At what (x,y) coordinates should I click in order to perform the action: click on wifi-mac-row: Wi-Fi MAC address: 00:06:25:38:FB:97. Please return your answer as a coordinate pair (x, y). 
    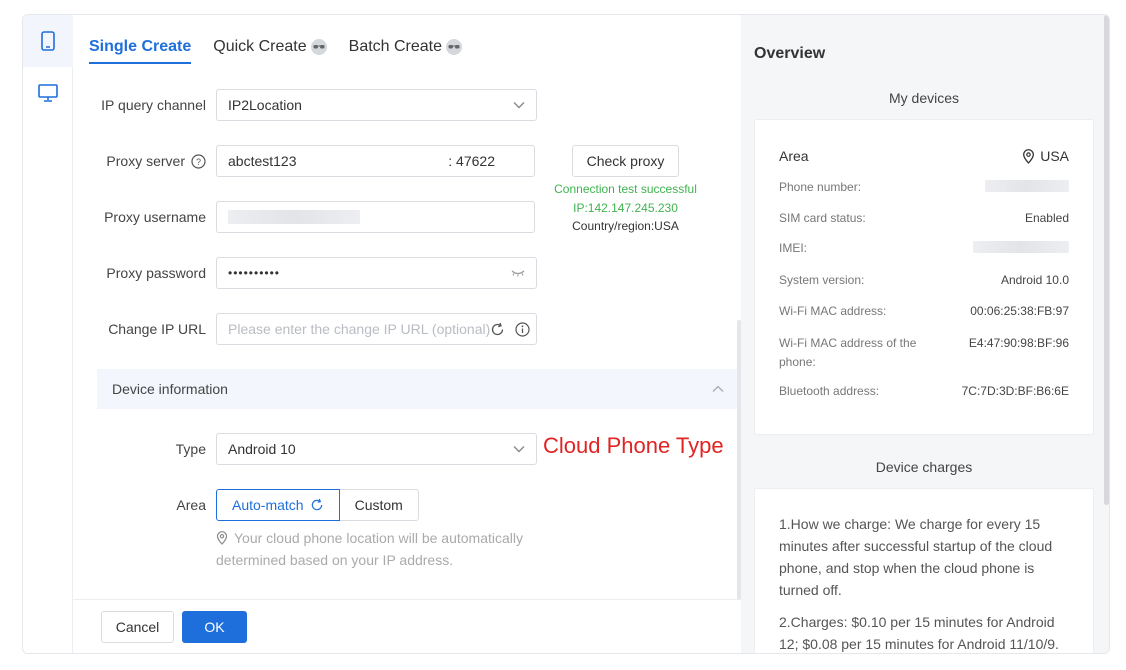
    Looking at the image, I should click on (924, 311).